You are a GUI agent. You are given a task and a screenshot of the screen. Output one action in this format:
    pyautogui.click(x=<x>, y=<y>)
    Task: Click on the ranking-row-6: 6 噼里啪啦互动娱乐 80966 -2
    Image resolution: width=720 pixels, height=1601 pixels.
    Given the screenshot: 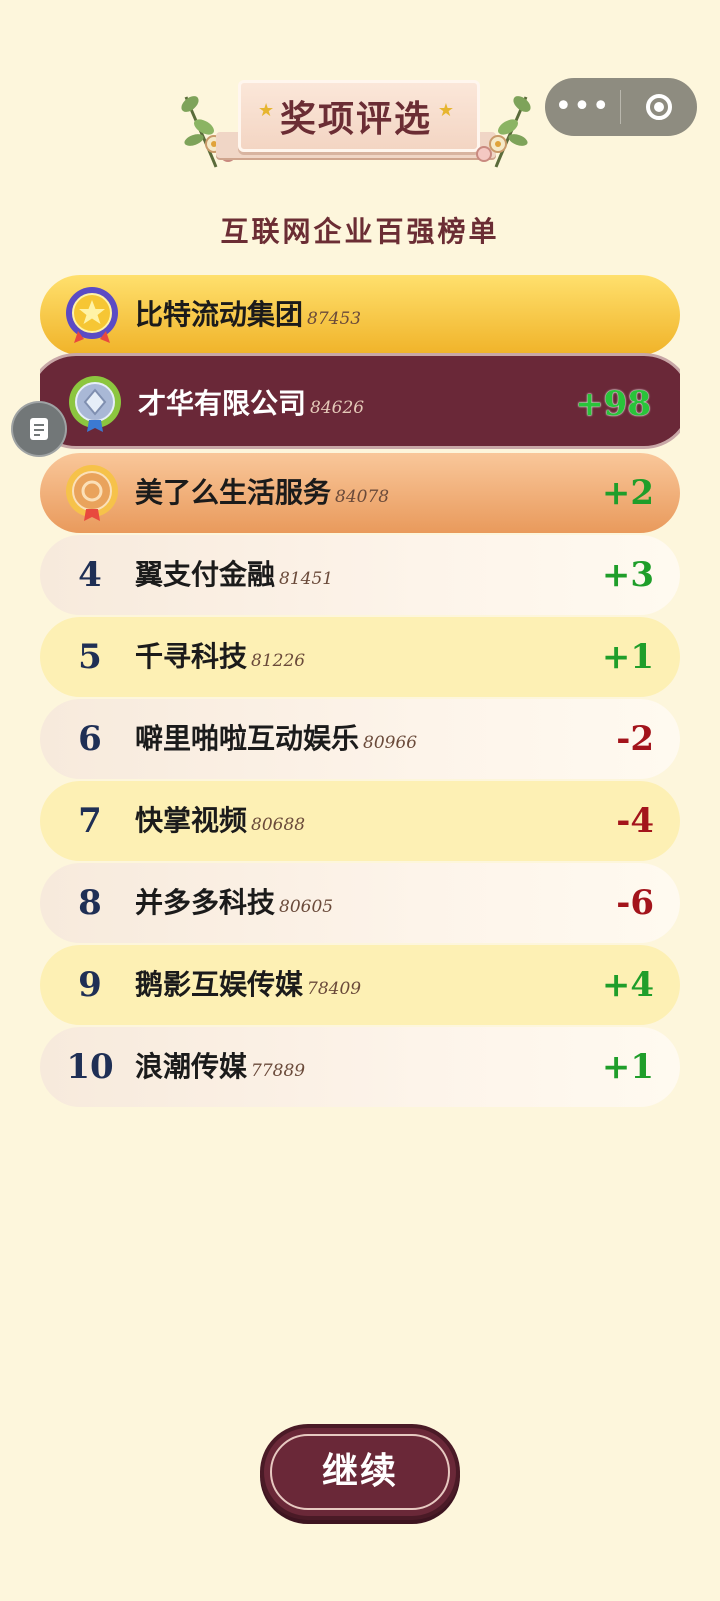 What is the action you would take?
    pyautogui.click(x=360, y=739)
    